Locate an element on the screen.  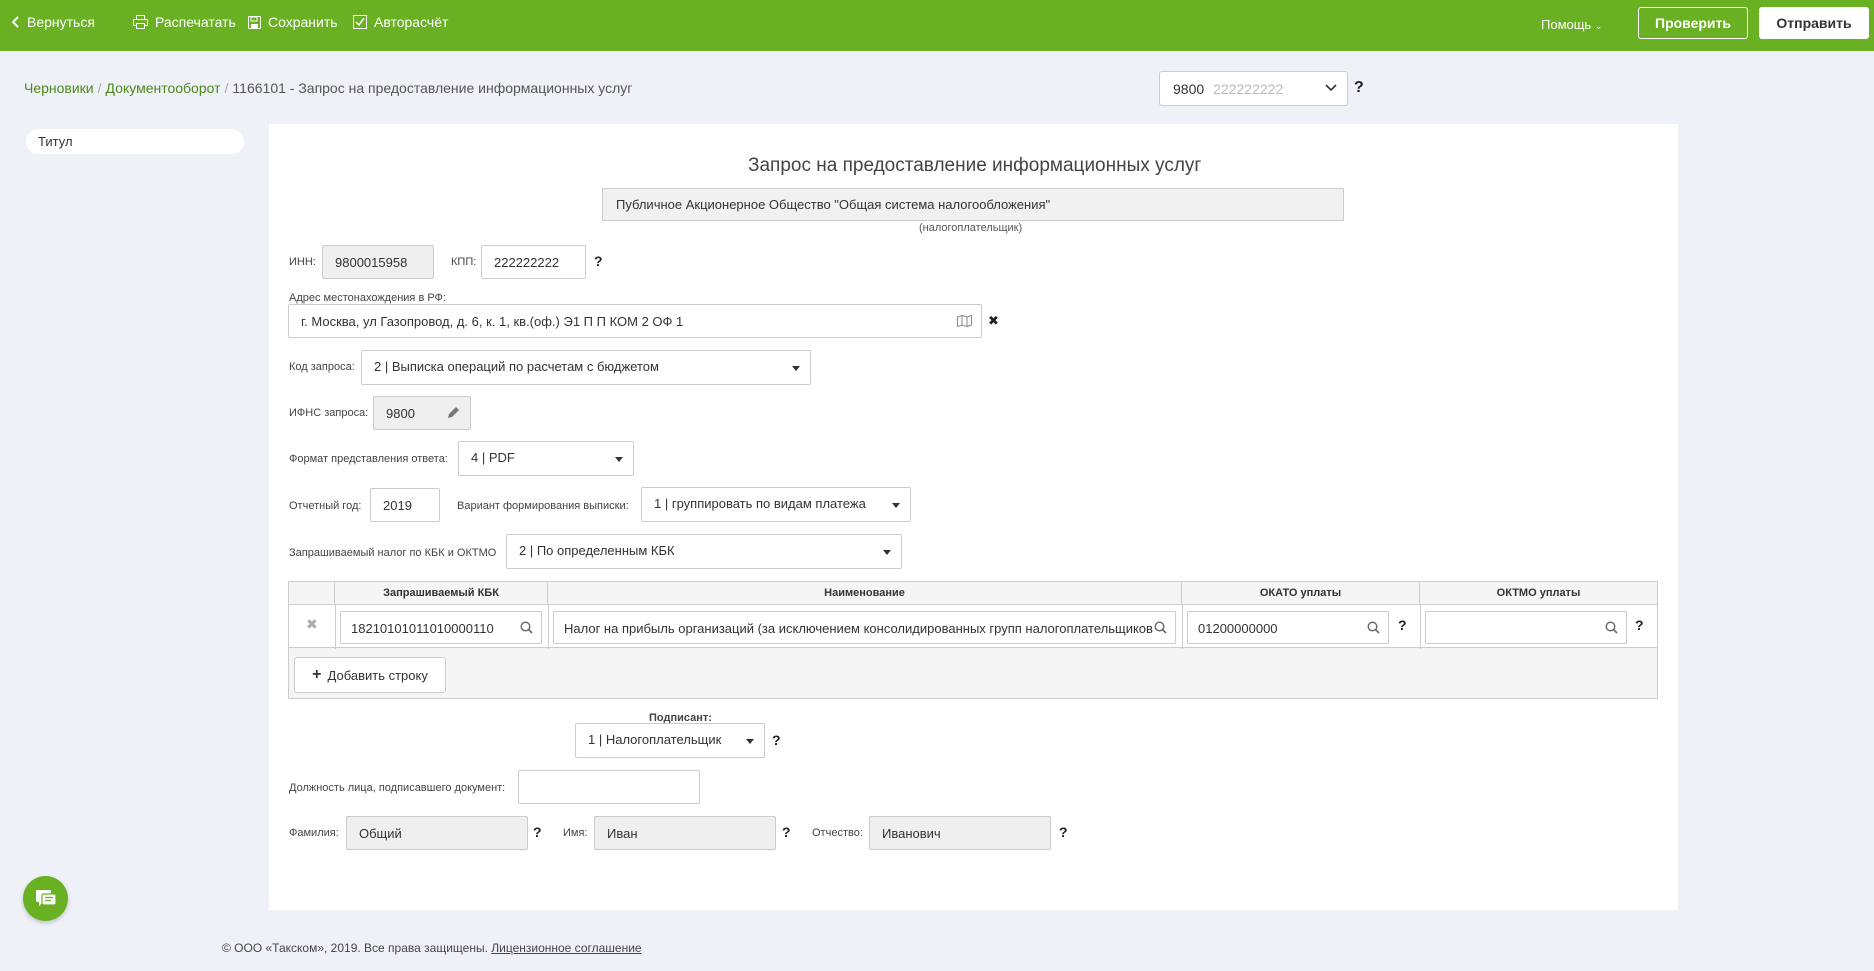
kpp-label: КПП: is located at coordinates (464, 262).